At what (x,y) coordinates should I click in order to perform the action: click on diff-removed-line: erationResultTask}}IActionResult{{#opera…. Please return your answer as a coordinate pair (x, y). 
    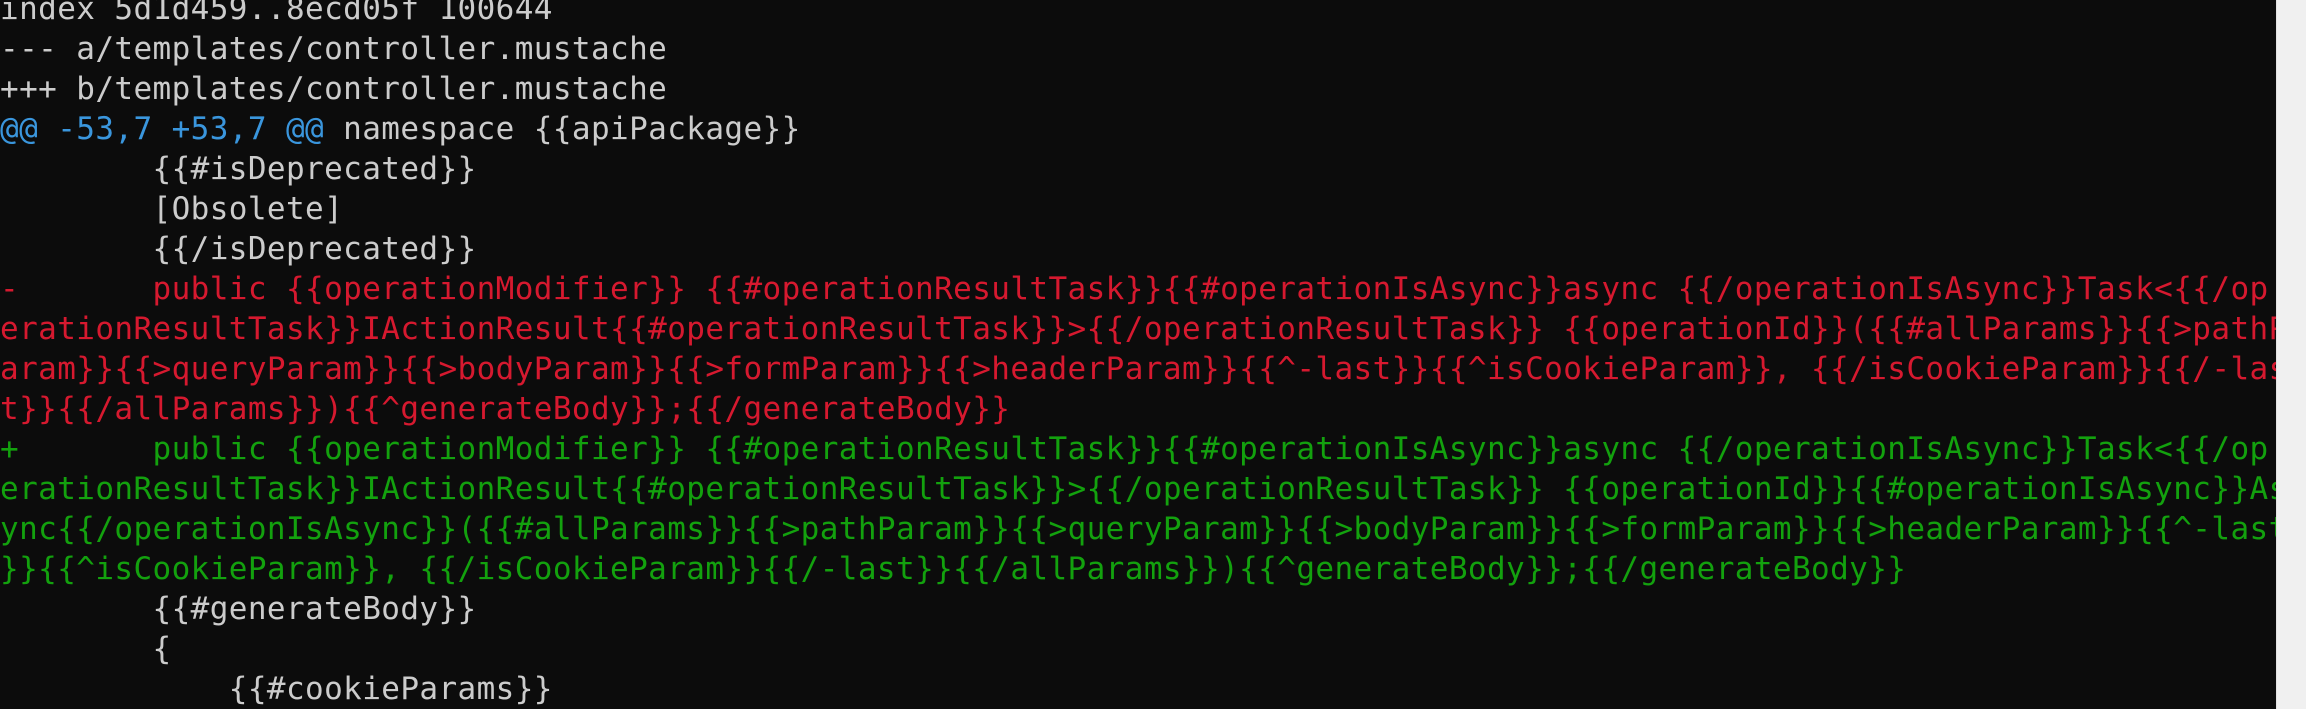
    Looking at the image, I should click on (1138, 329).